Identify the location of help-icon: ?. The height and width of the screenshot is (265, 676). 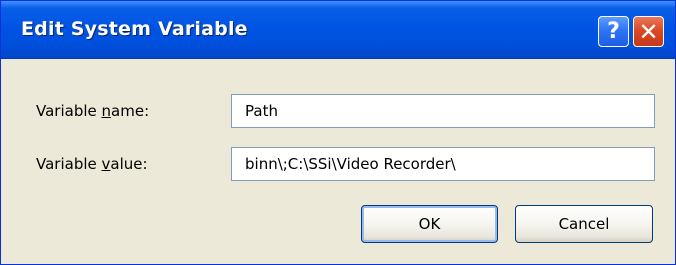
(613, 31).